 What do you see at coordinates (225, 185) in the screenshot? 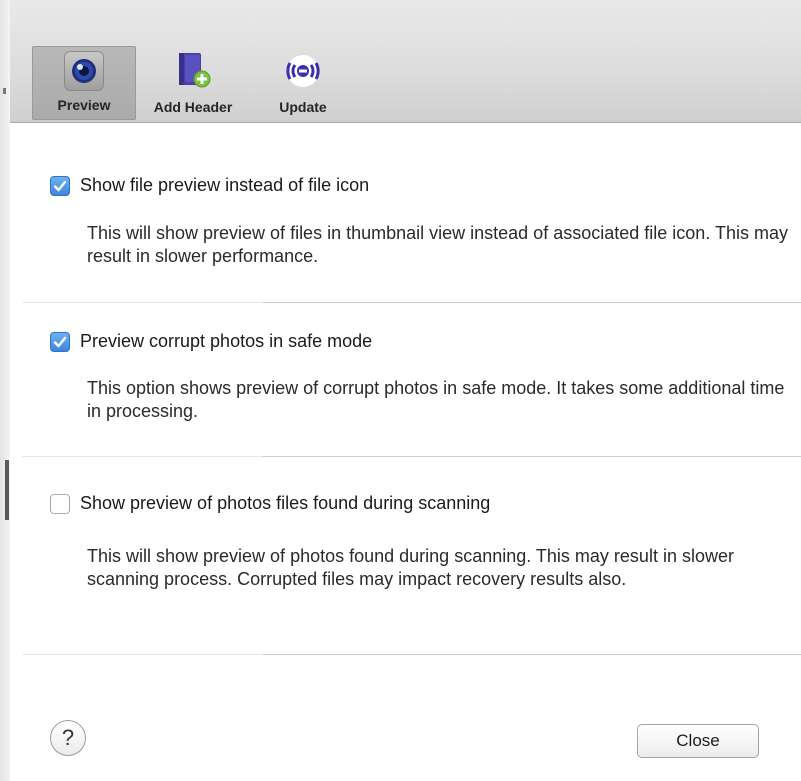
I see `option-label: Show file preview instead of file icon` at bounding box center [225, 185].